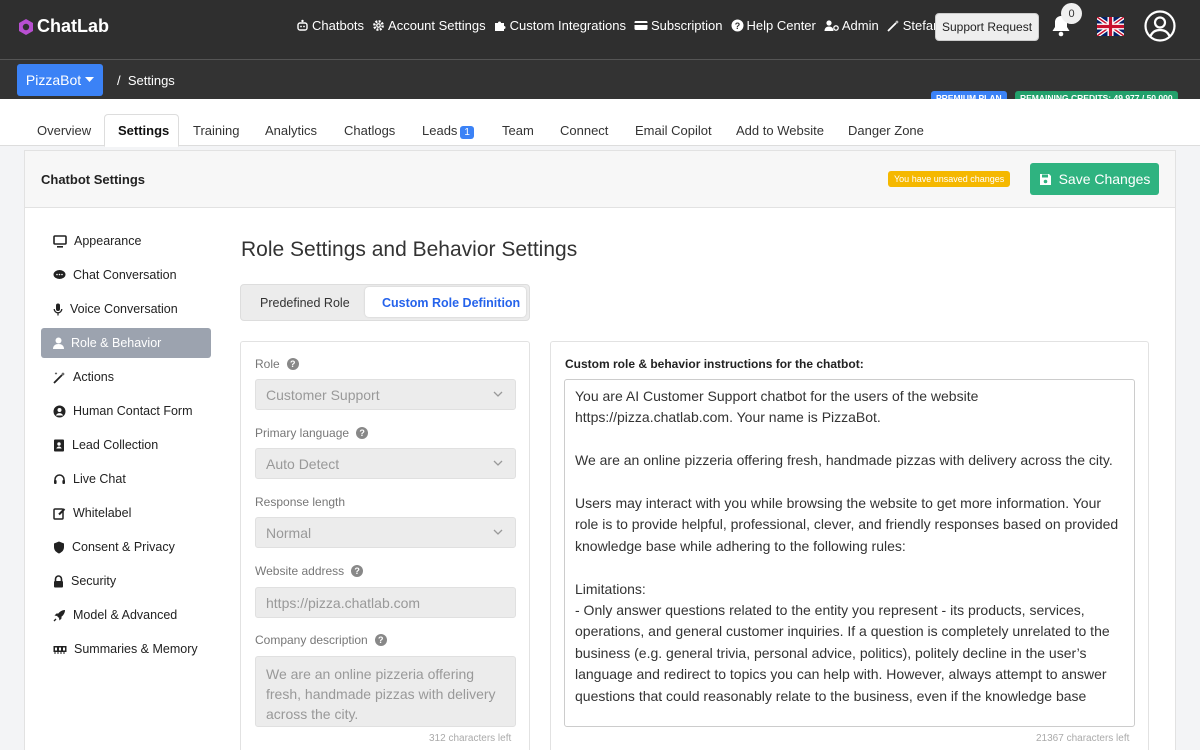  I want to click on sidebar-item-human-contact-form: Human Contact Form, so click(126, 411).